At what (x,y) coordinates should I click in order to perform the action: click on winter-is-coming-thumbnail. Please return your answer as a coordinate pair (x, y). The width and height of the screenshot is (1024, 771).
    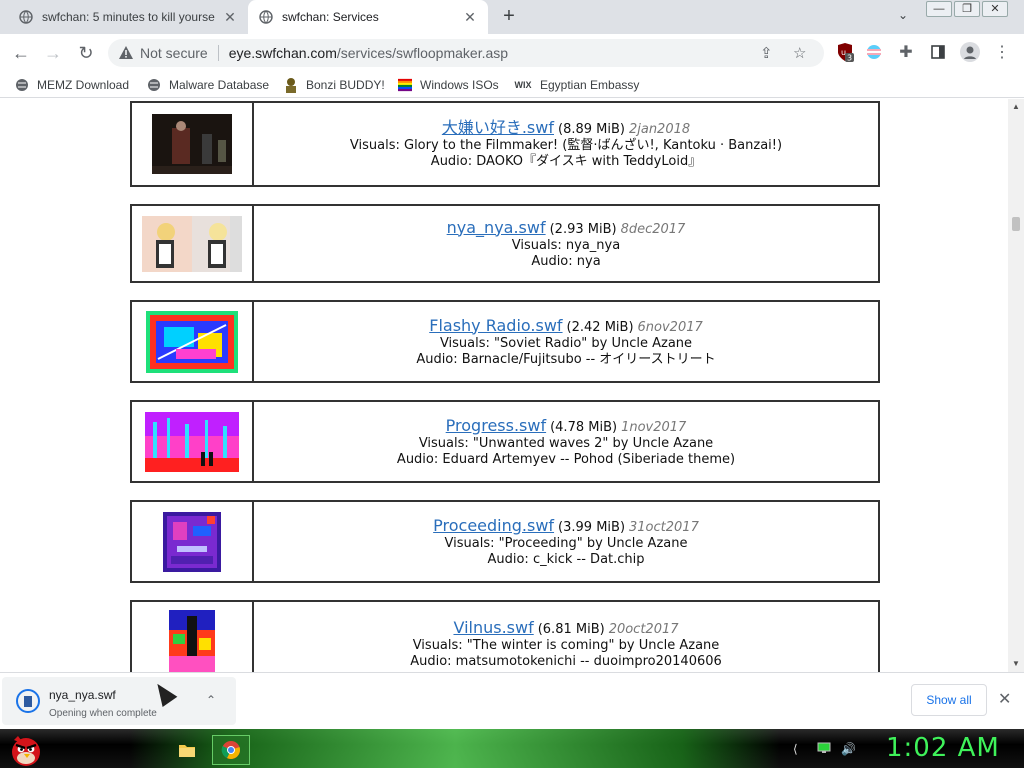
    Looking at the image, I should click on (192, 641).